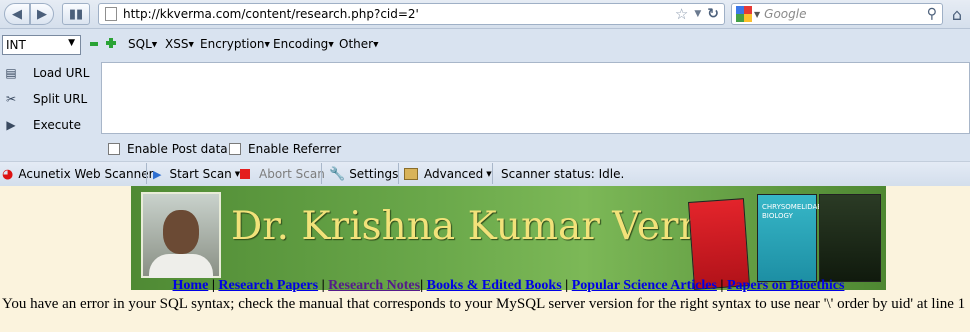  I want to click on nav-link-home: Home, so click(191, 285).